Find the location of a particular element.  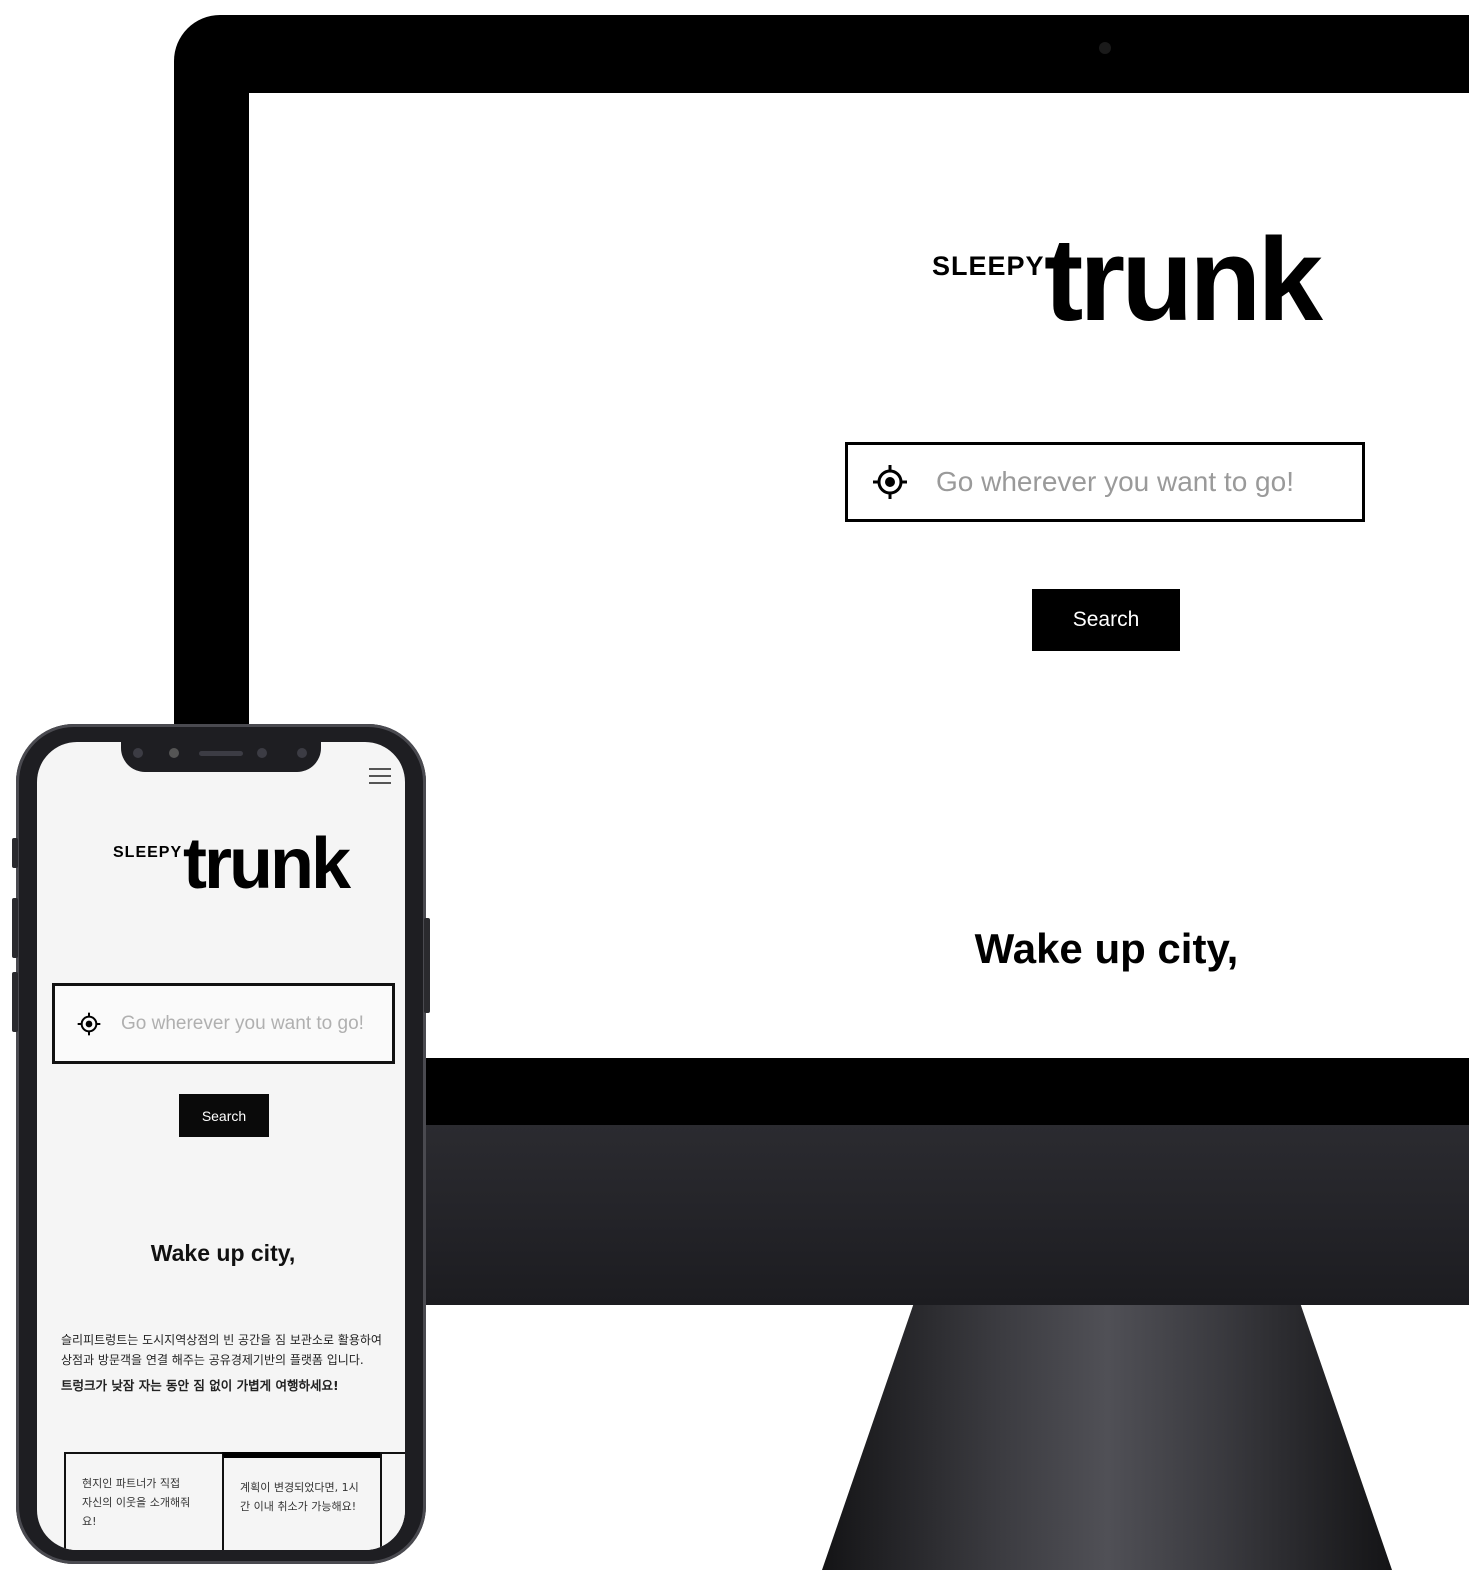

feature-card-partial is located at coordinates (392, 1501).